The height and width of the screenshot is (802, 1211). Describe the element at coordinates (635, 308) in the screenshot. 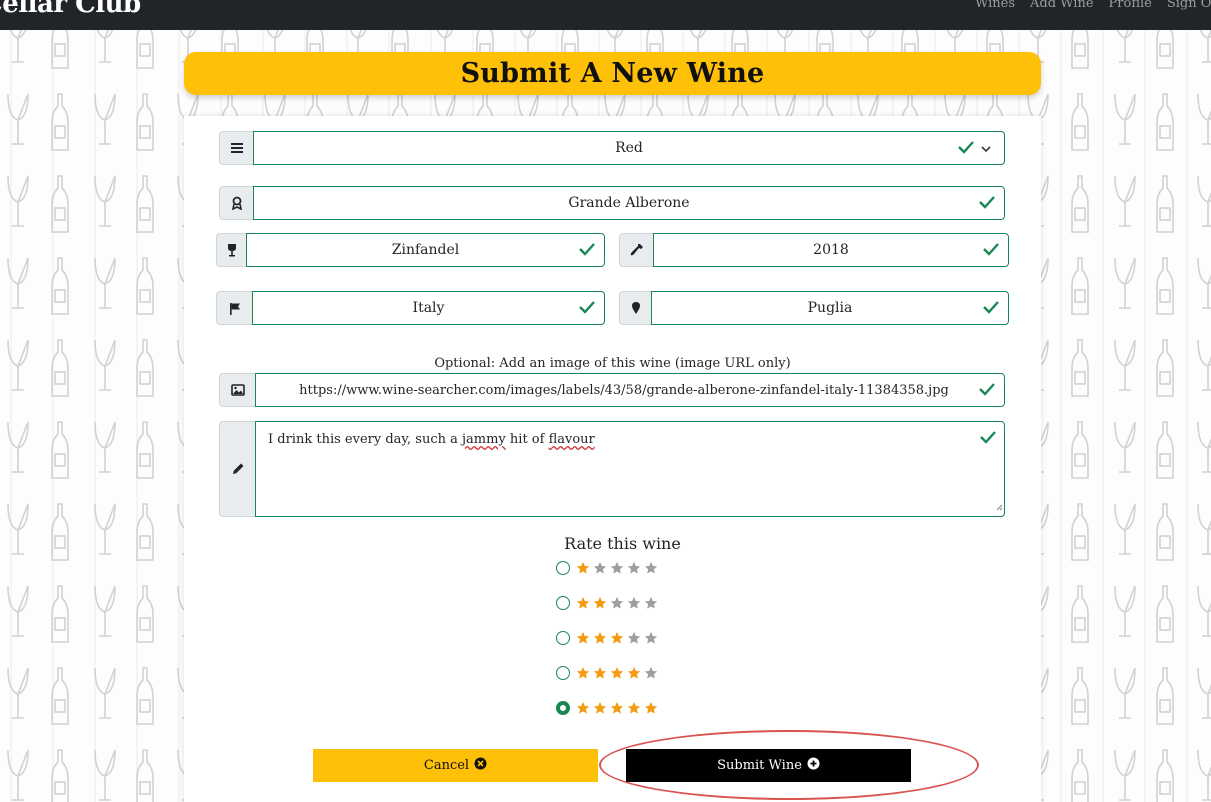

I see `map-pin-icon` at that location.